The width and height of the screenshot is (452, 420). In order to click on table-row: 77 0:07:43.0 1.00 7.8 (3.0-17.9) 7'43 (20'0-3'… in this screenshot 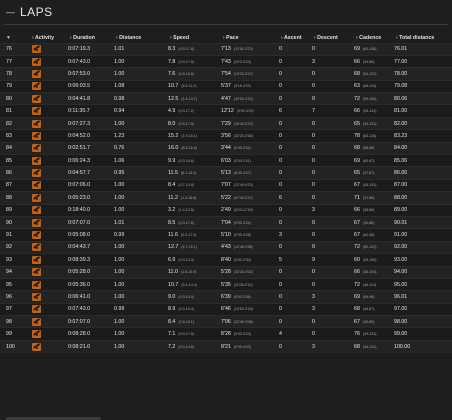, I will do `click(226, 61)`.